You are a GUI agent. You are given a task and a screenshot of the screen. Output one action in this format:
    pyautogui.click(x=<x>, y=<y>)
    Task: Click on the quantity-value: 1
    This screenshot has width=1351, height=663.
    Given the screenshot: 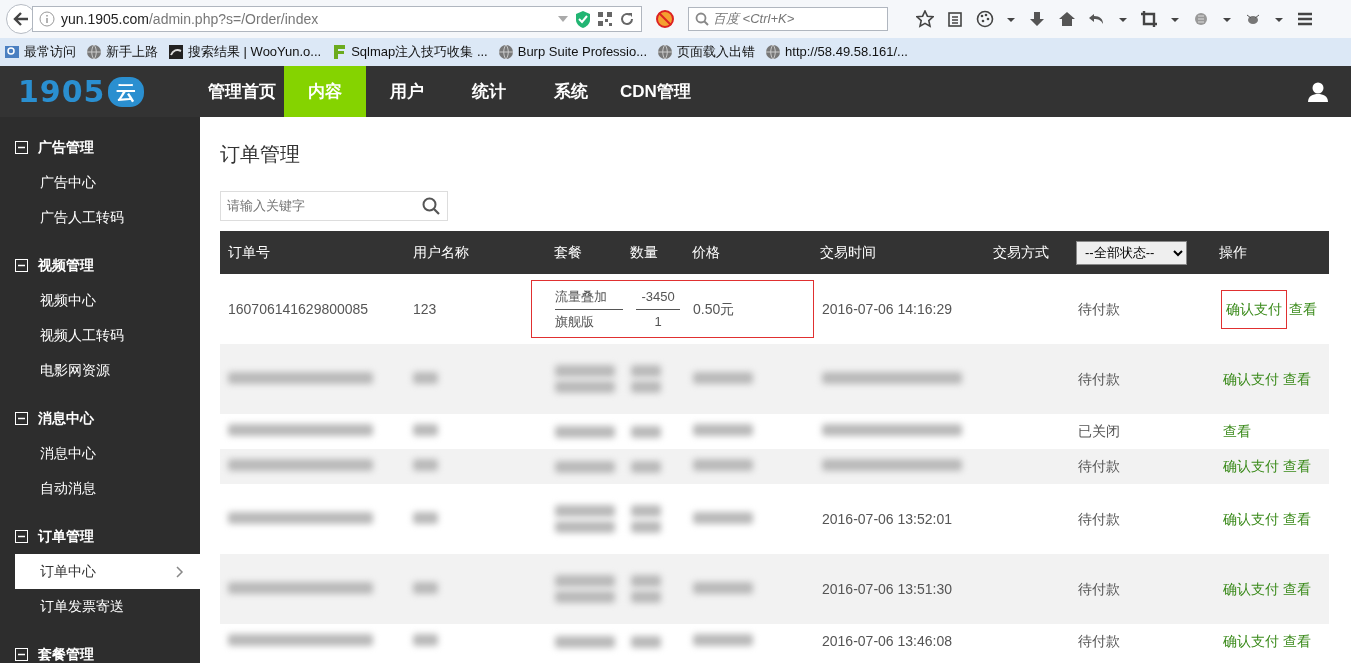 What is the action you would take?
    pyautogui.click(x=658, y=321)
    